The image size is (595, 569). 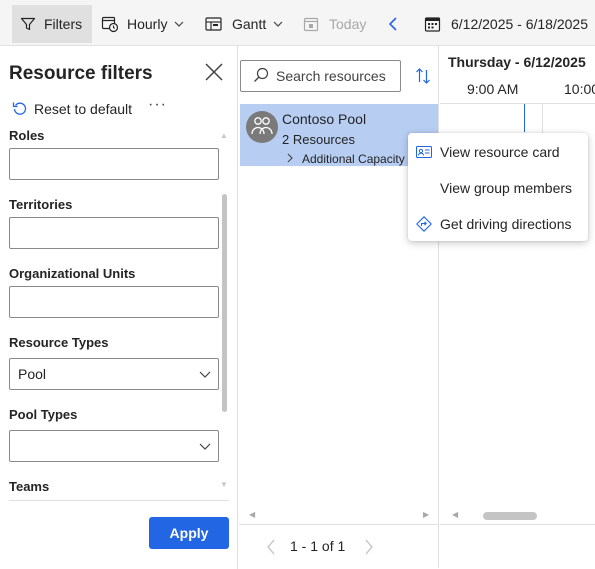 What do you see at coordinates (81, 73) in the screenshot?
I see `pane-title: Resource filters` at bounding box center [81, 73].